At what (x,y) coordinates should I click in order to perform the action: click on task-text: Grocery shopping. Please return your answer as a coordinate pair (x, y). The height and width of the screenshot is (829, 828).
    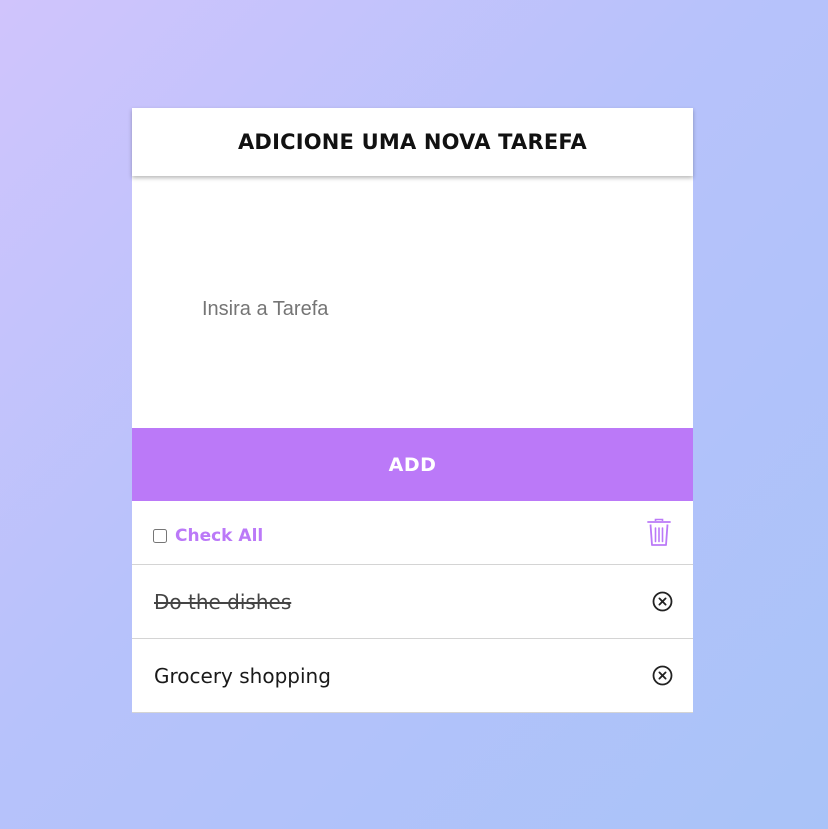
    Looking at the image, I should click on (242, 676).